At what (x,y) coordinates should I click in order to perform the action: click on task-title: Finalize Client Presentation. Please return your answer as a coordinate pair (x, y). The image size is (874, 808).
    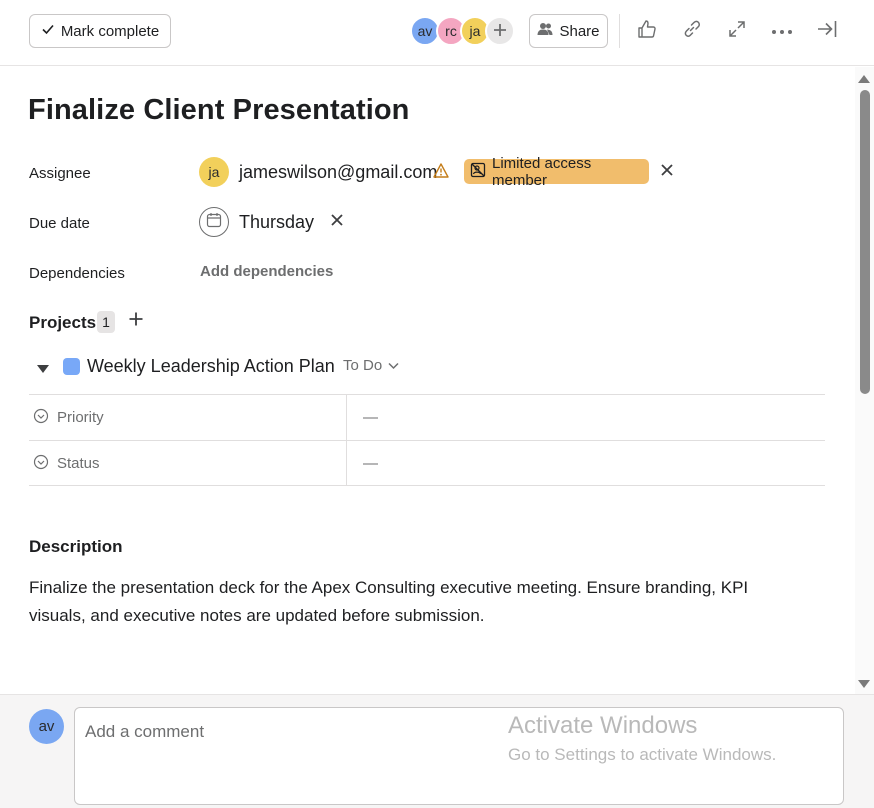
    Looking at the image, I should click on (219, 110).